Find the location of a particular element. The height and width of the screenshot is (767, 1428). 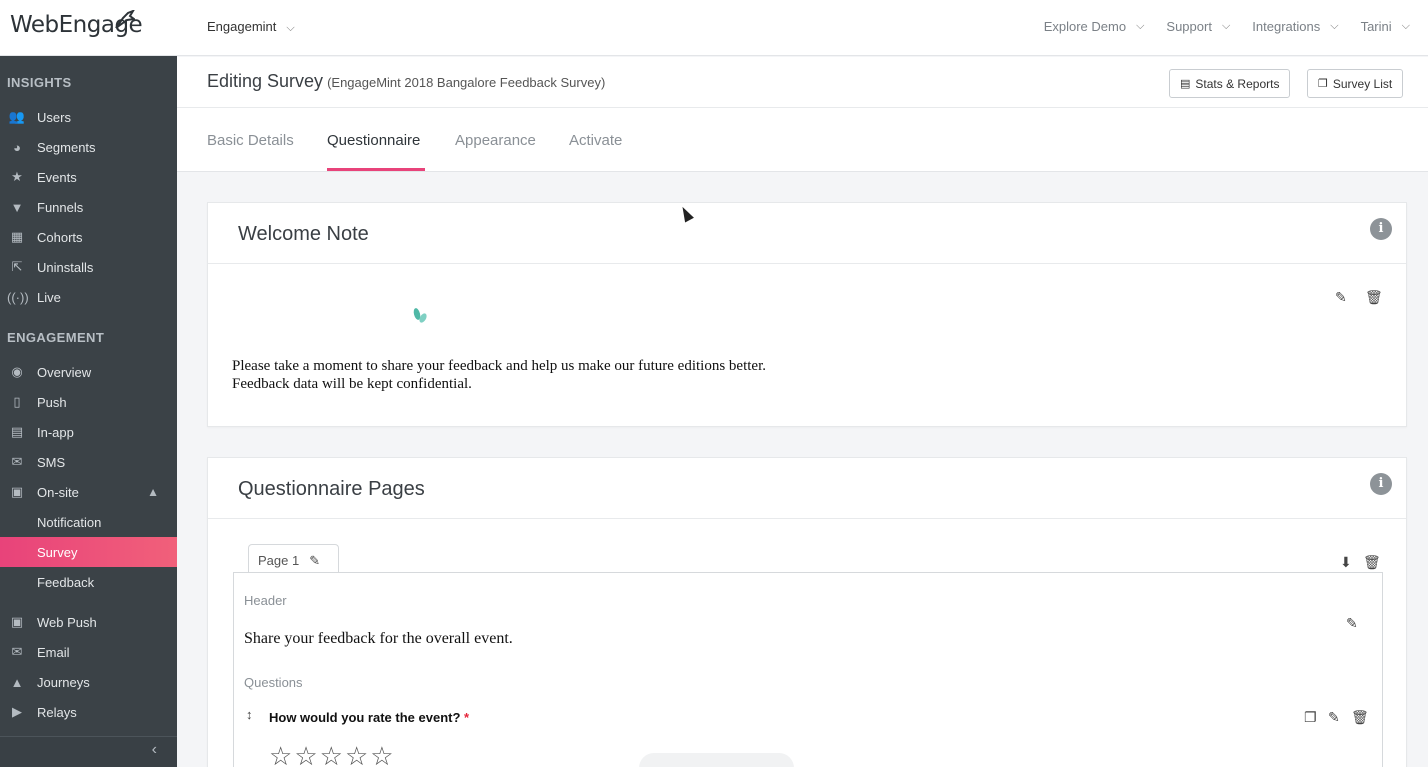

tab-basic-details: Basic Details is located at coordinates (250, 140).